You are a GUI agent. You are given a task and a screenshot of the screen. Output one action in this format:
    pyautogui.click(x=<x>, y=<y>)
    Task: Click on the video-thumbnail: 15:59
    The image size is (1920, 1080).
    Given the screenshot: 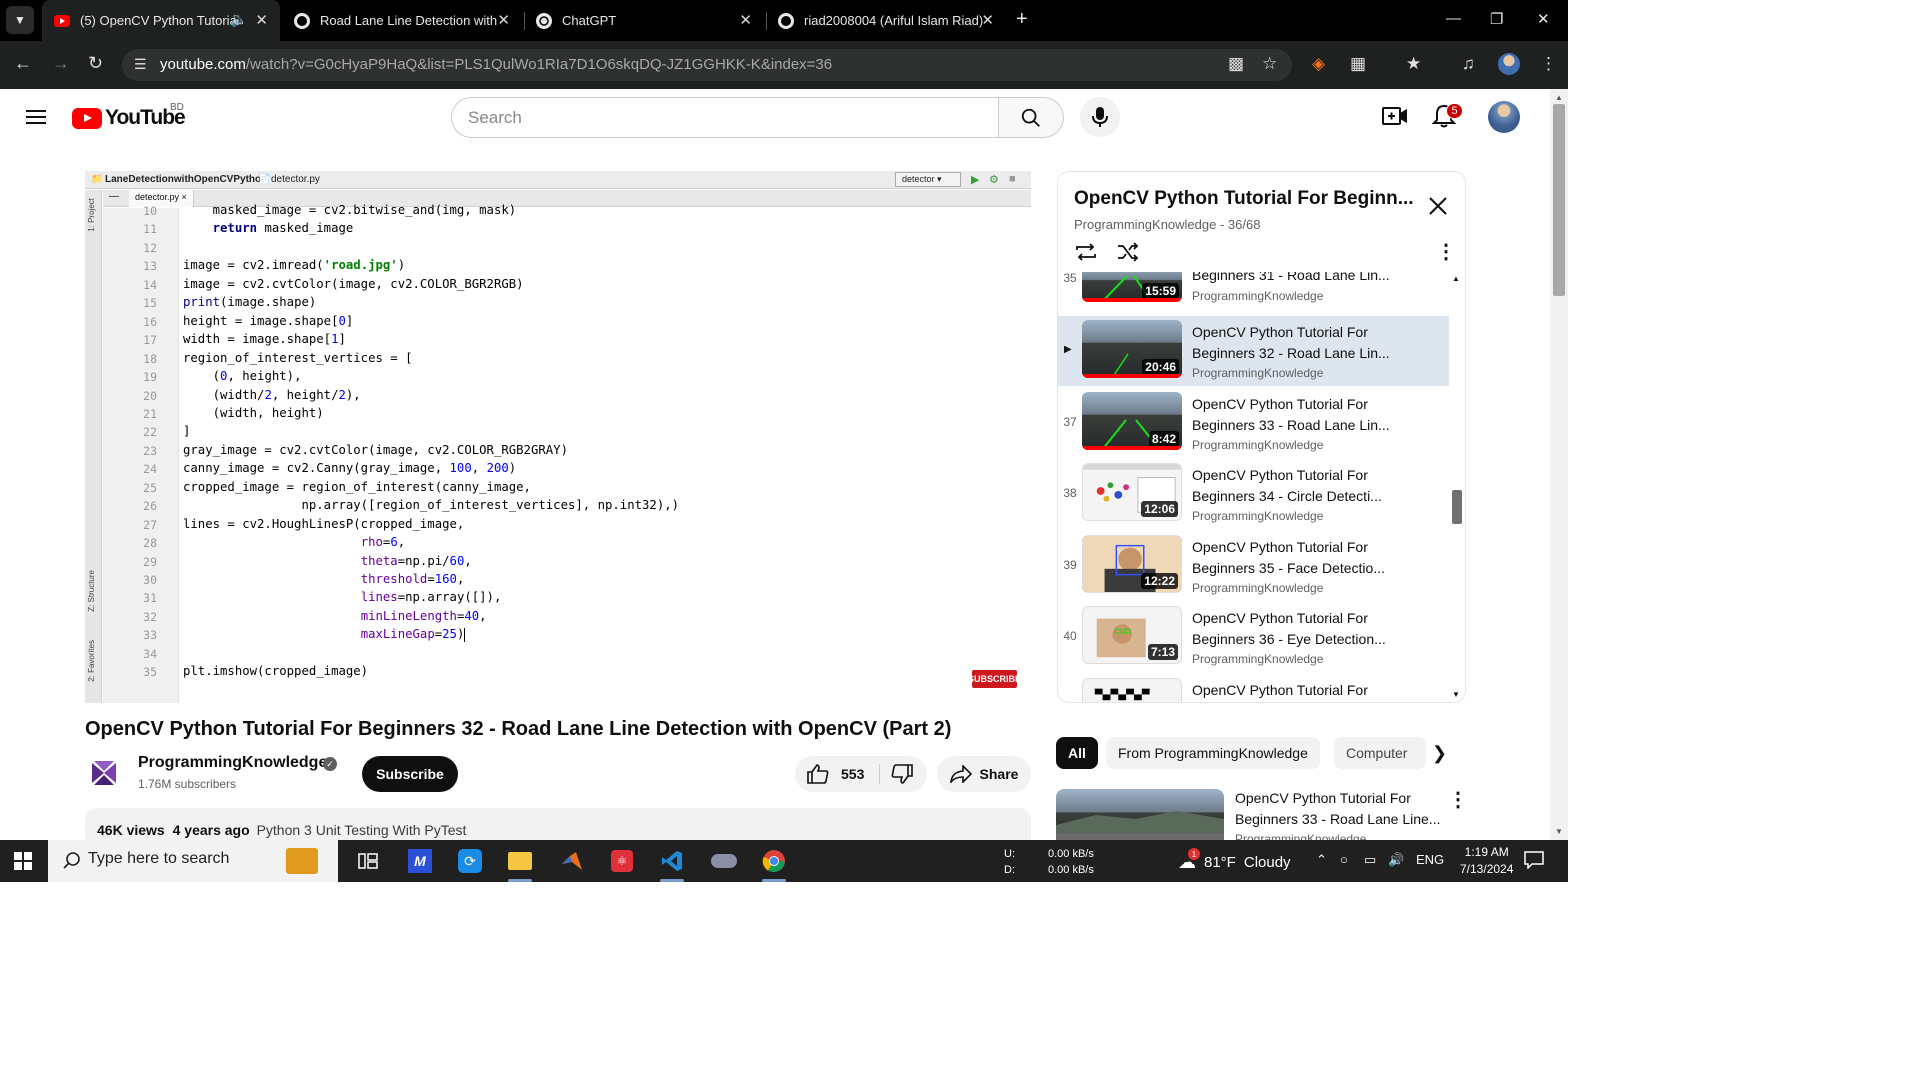 What is the action you would take?
    pyautogui.click(x=1132, y=287)
    